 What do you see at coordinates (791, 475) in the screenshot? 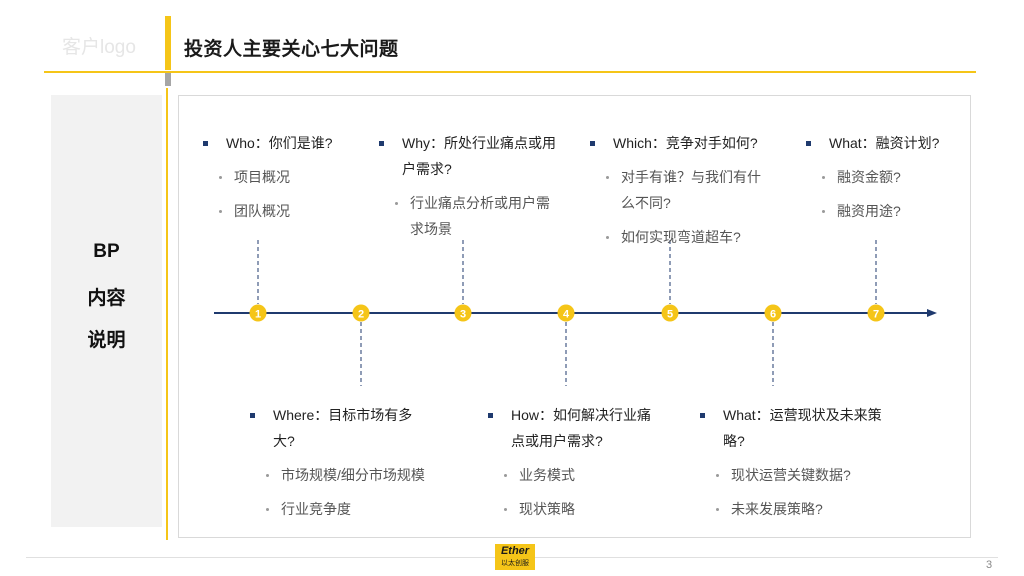
I see `item-text: 现状运营关键数据?` at bounding box center [791, 475].